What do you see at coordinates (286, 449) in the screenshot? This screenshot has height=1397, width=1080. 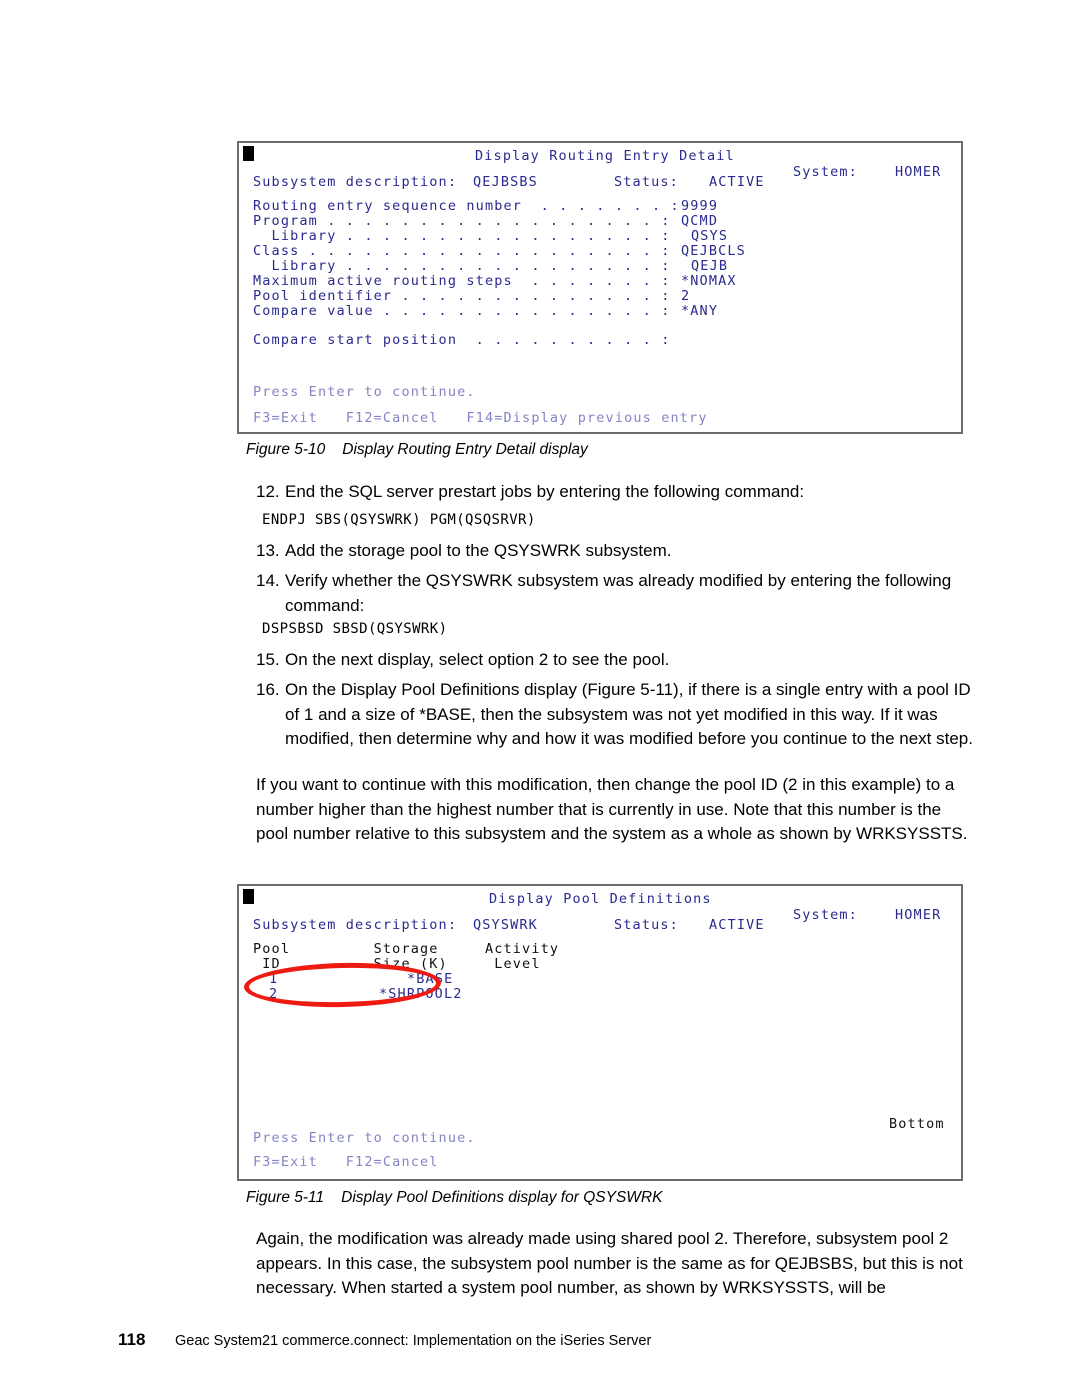 I see `figure-caption-5-10-number: Figure 5-10` at bounding box center [286, 449].